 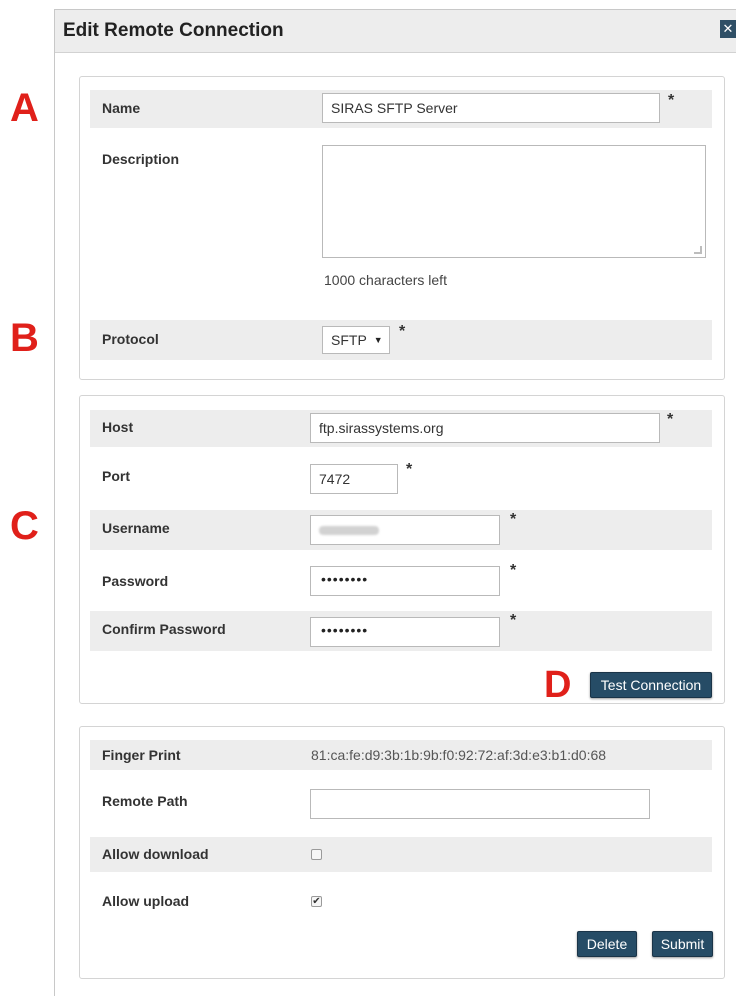 What do you see at coordinates (405, 632) in the screenshot?
I see `confirm-password-input: ••••••••` at bounding box center [405, 632].